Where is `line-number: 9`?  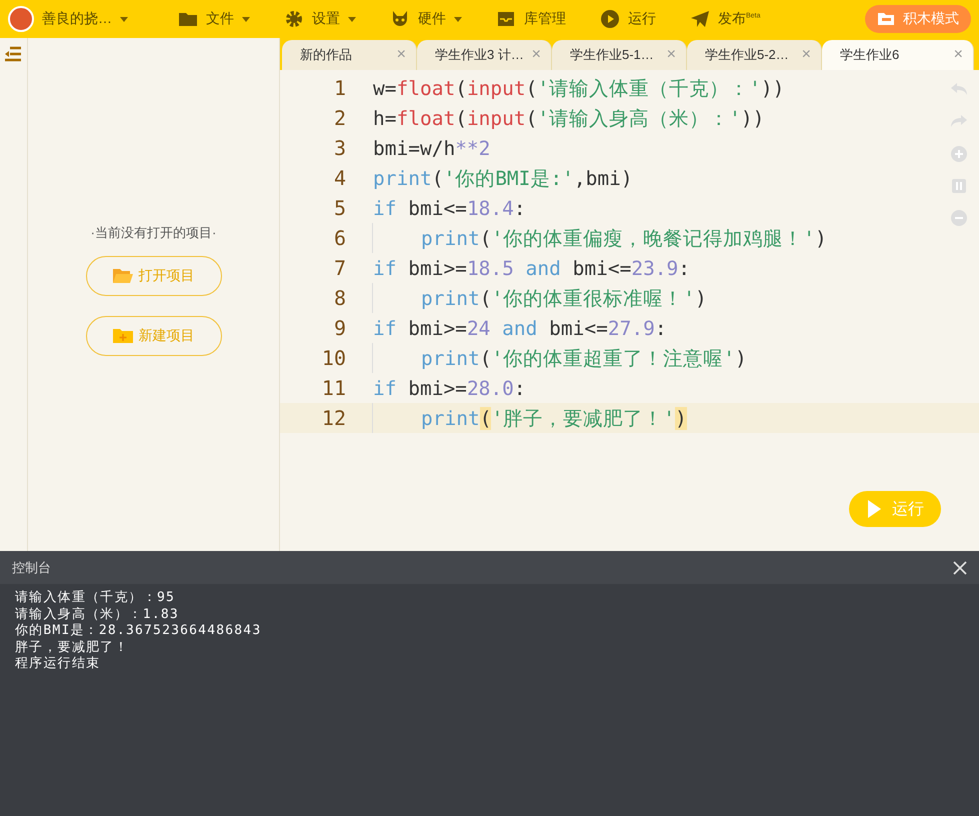
line-number: 9 is located at coordinates (339, 328).